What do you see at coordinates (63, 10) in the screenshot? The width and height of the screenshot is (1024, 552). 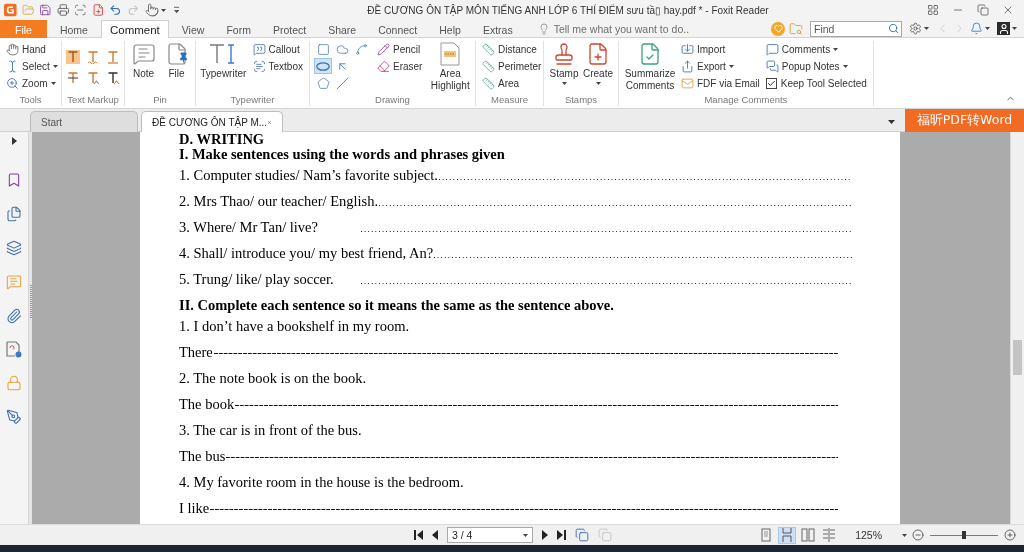 I see `print-icon` at bounding box center [63, 10].